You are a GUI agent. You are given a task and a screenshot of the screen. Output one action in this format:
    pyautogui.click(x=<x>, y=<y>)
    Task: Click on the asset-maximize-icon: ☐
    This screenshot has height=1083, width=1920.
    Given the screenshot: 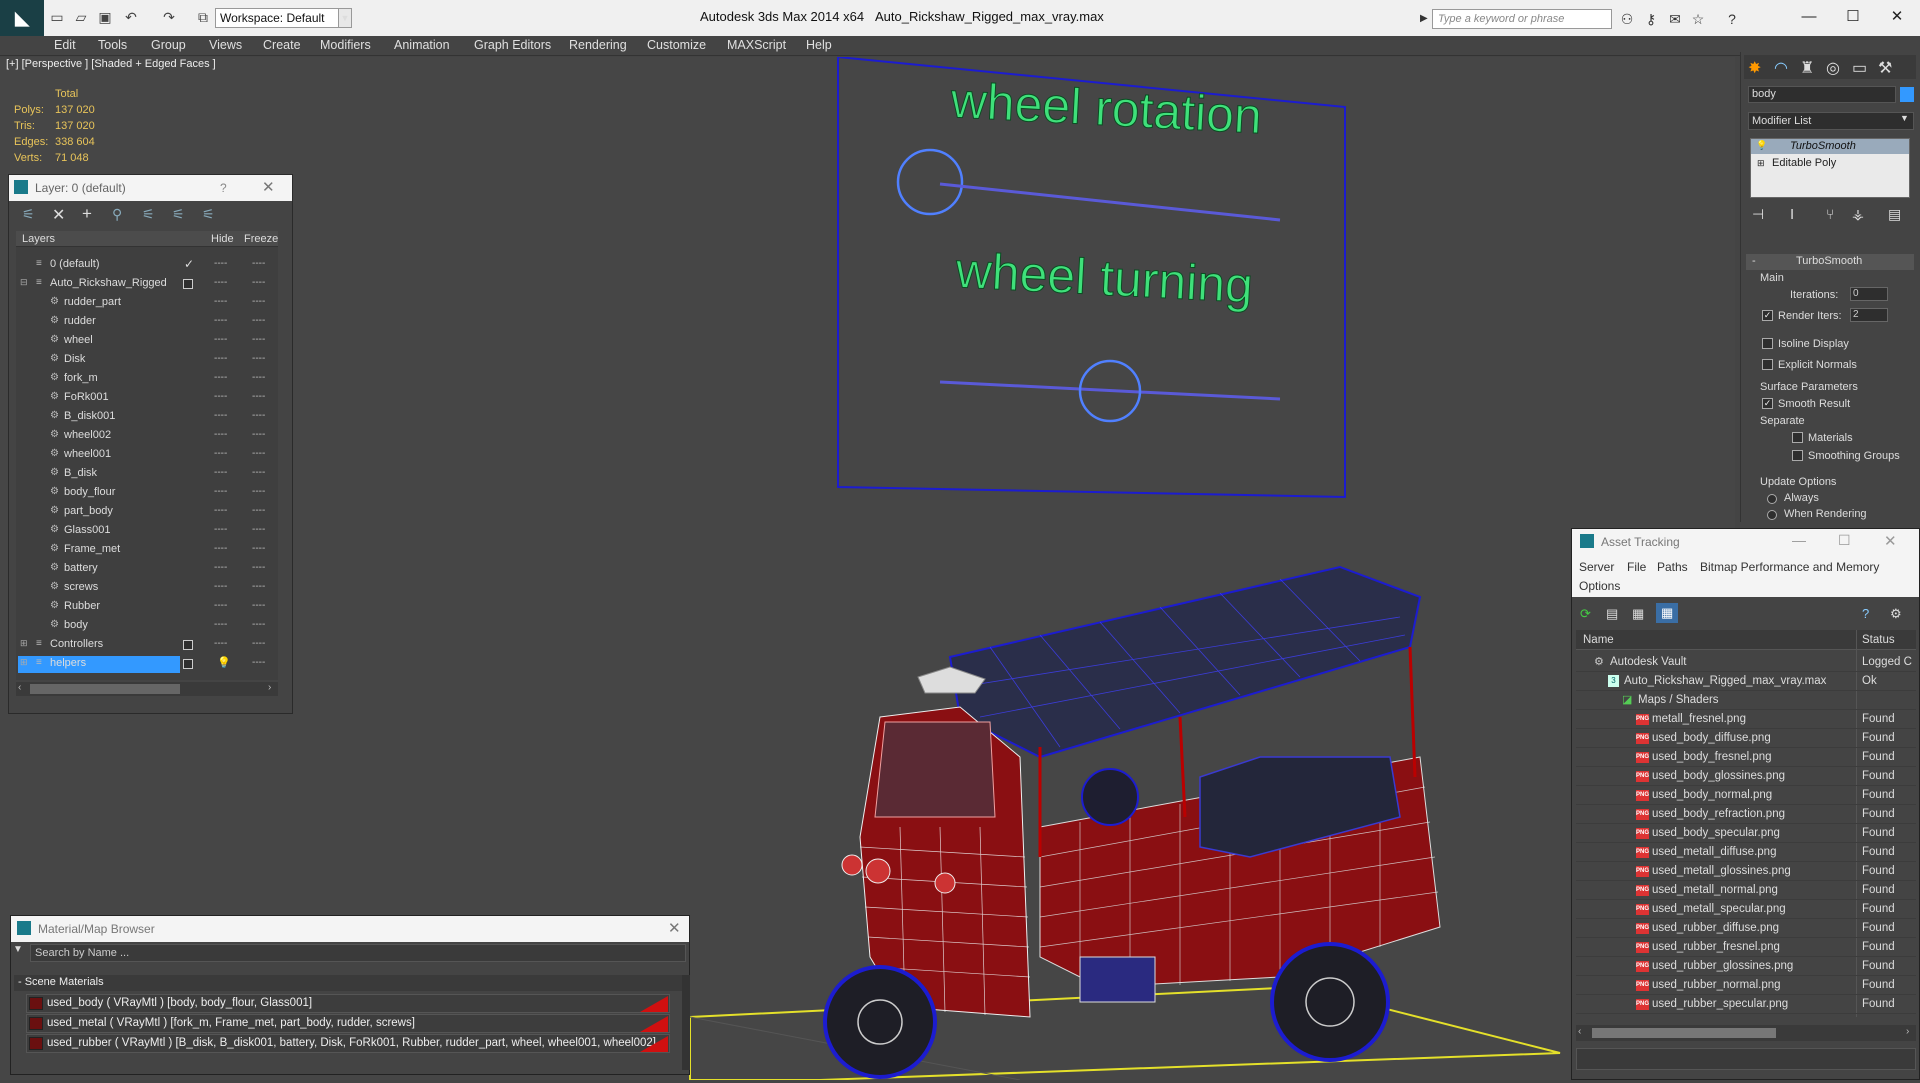 What is the action you would take?
    pyautogui.click(x=1844, y=540)
    